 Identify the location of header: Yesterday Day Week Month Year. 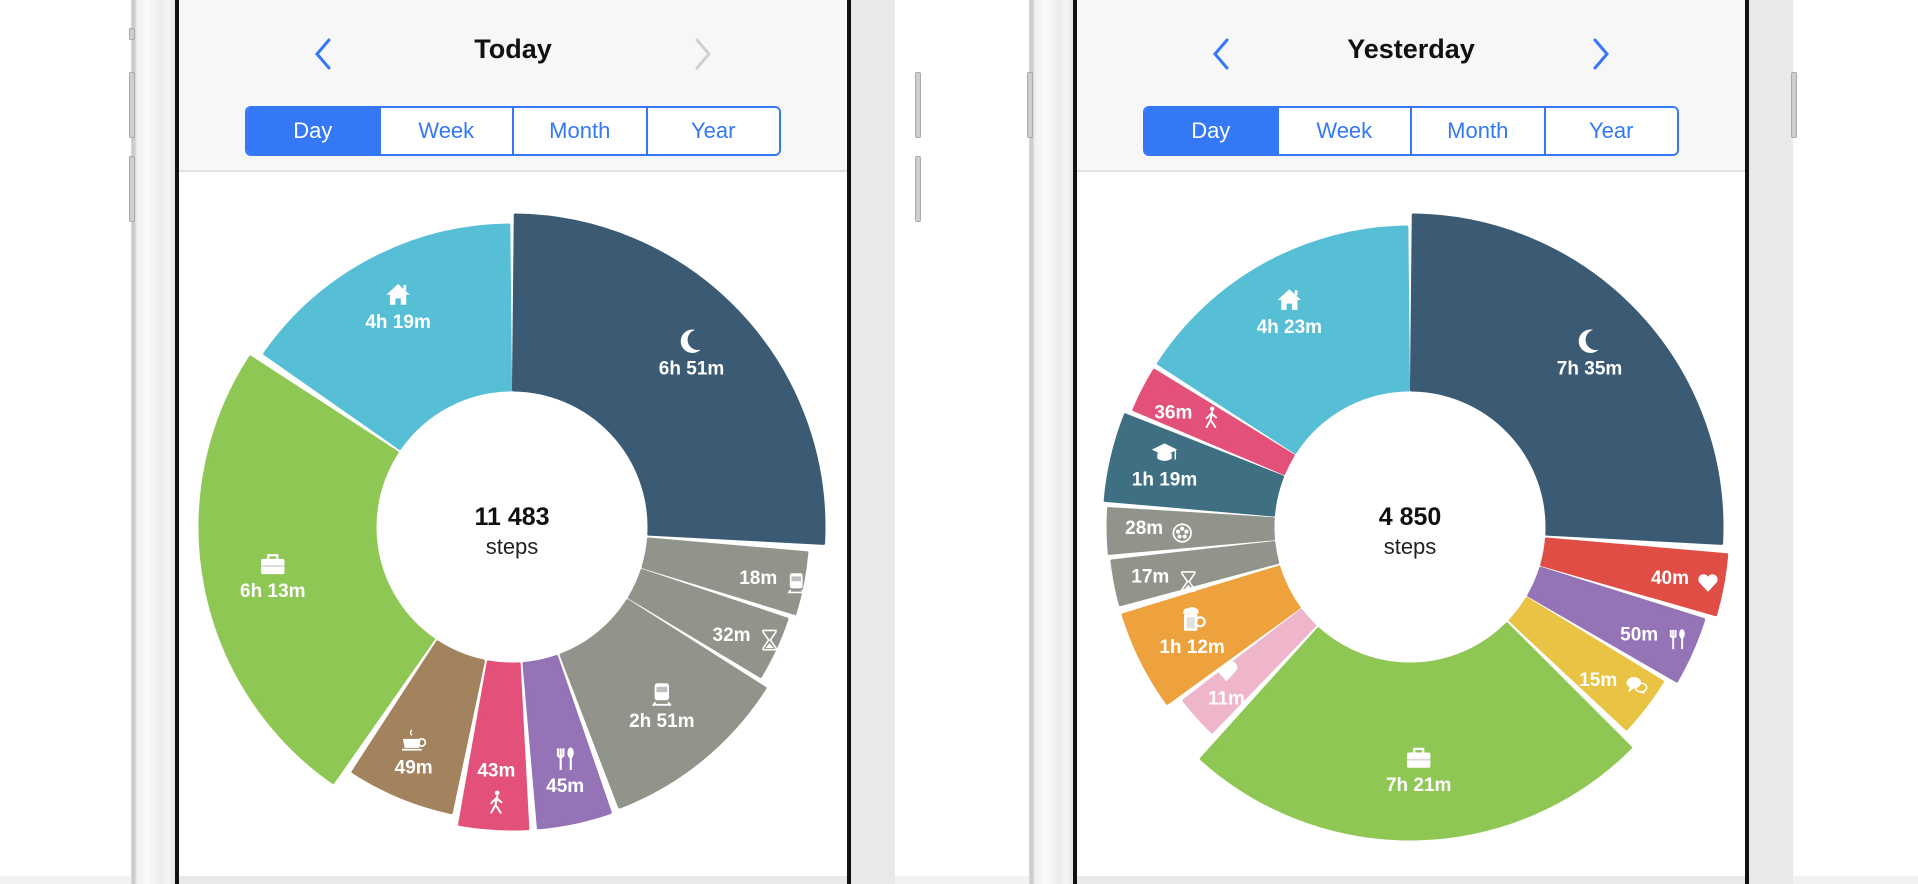
(1411, 86).